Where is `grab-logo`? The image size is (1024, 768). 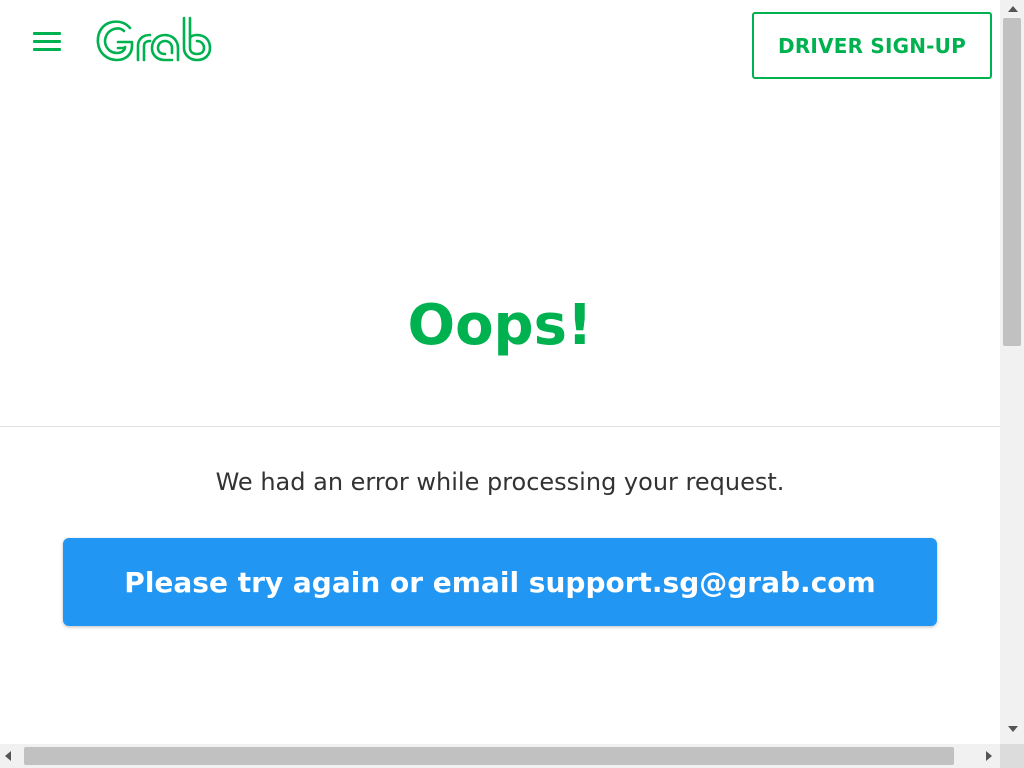
grab-logo is located at coordinates (159, 39).